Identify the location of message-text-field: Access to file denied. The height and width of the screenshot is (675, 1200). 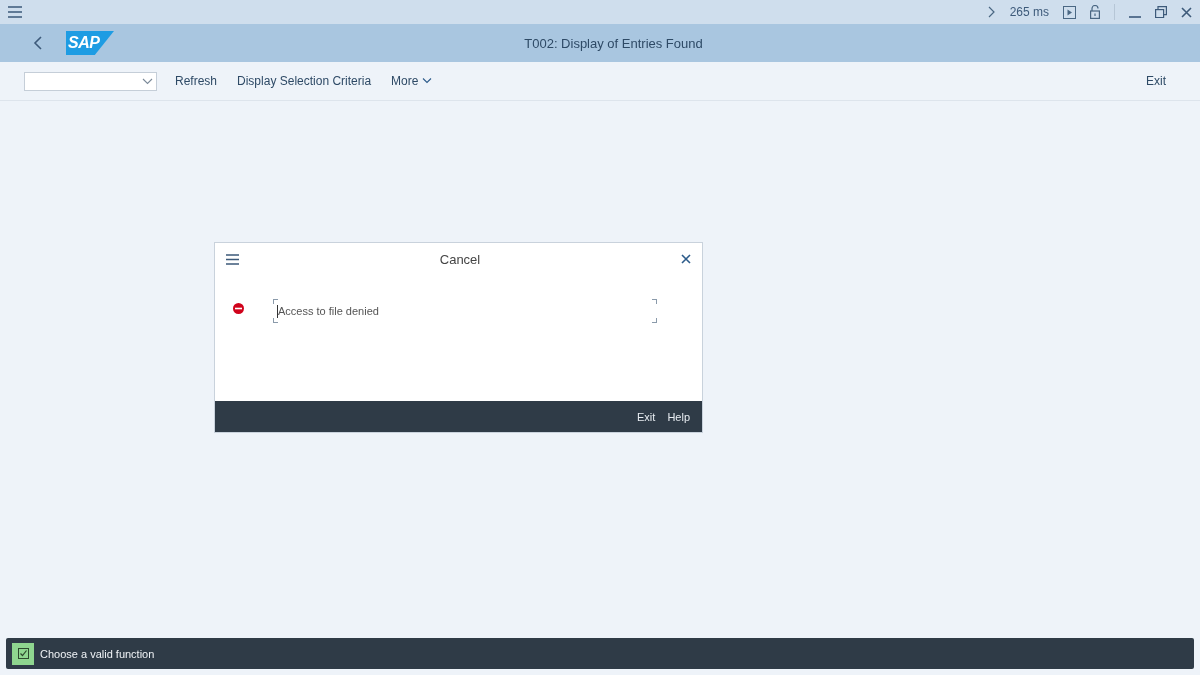
(465, 311).